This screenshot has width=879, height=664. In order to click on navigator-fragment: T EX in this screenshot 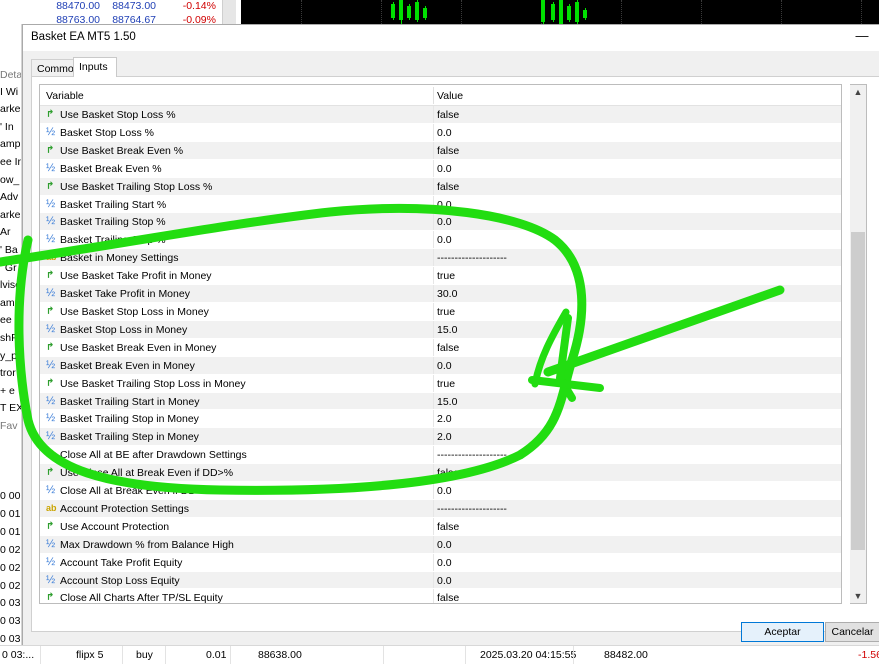, I will do `click(11, 408)`.